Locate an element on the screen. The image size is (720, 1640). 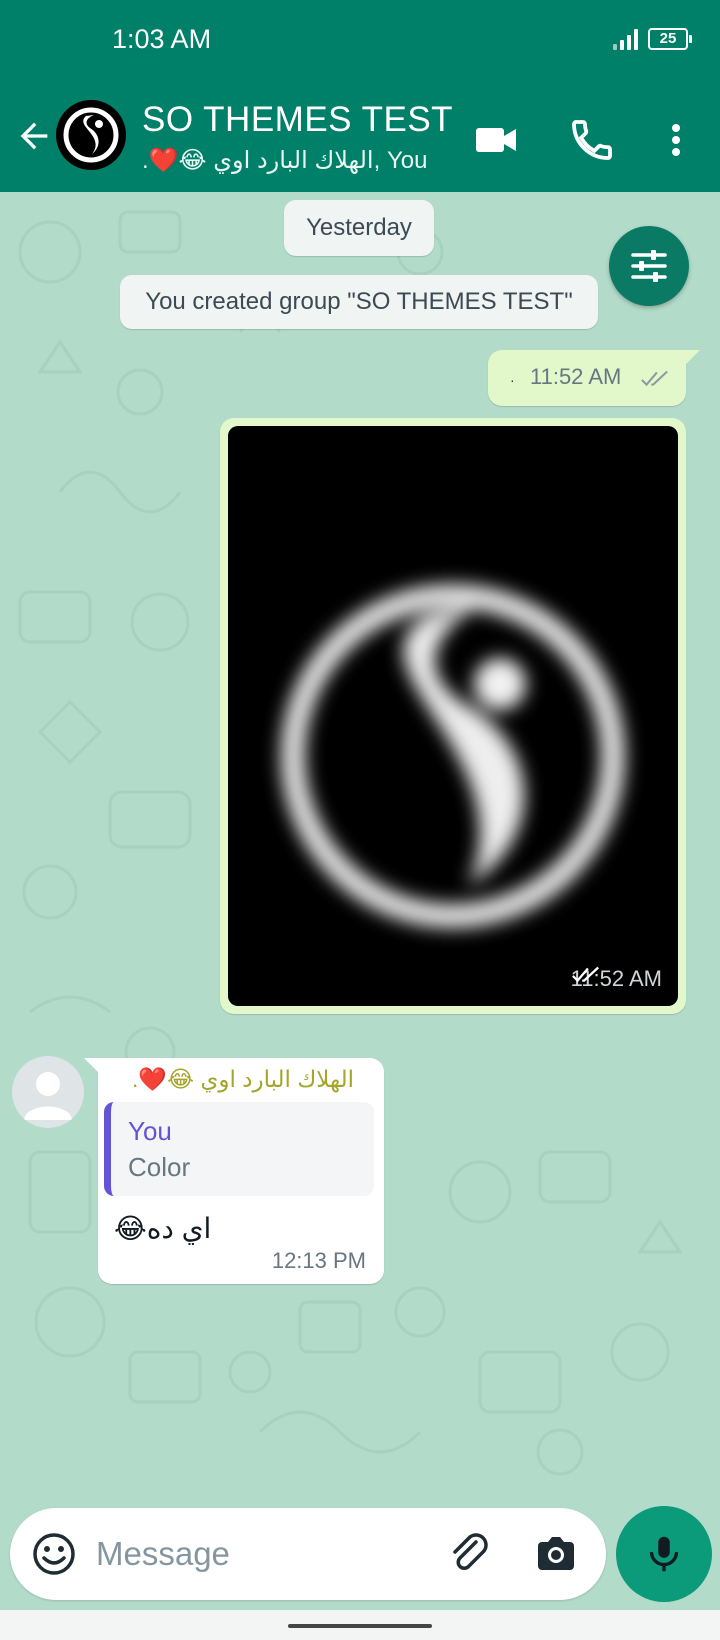
back-arrow-icon is located at coordinates (34, 136).